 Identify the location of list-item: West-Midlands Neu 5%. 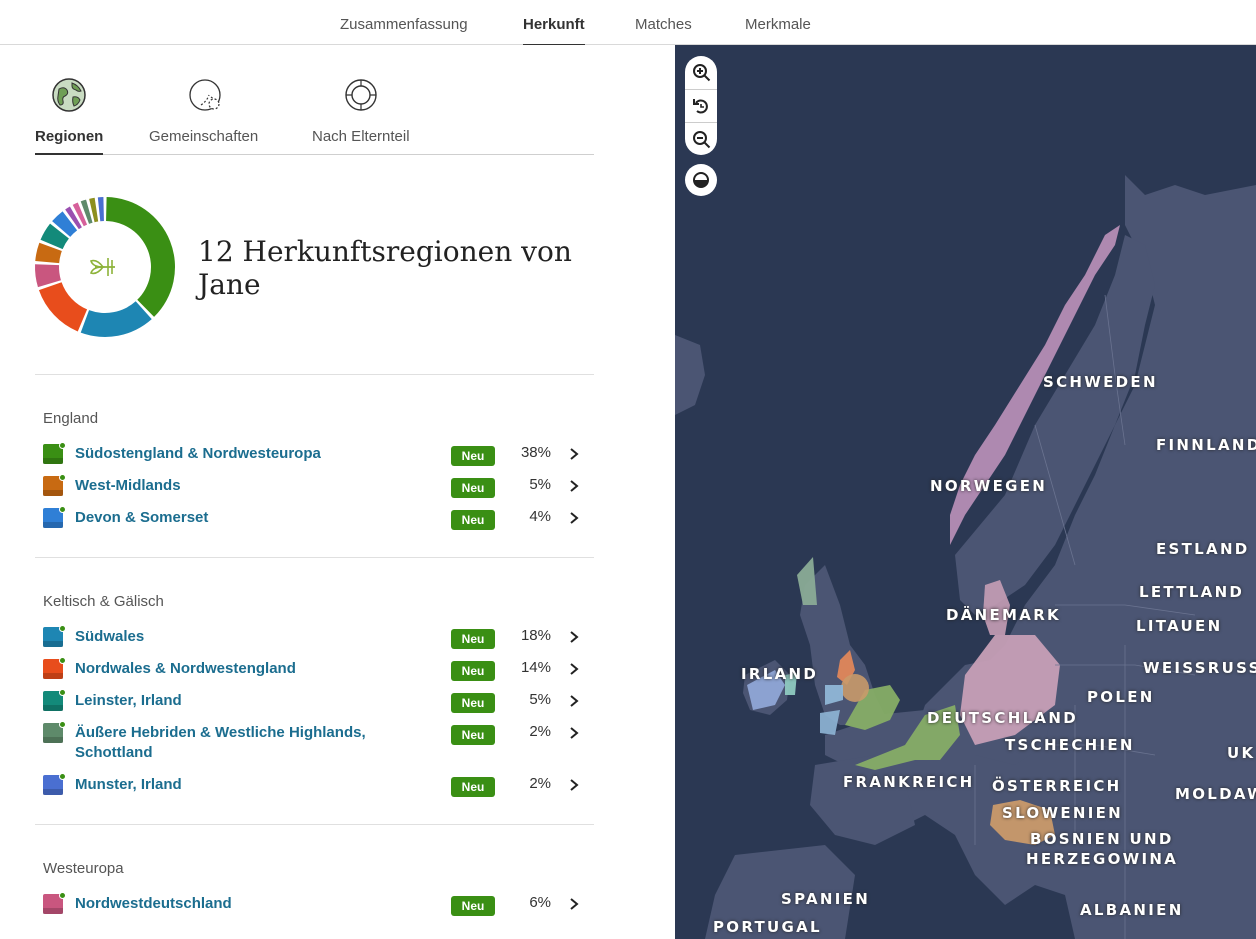
(315, 486).